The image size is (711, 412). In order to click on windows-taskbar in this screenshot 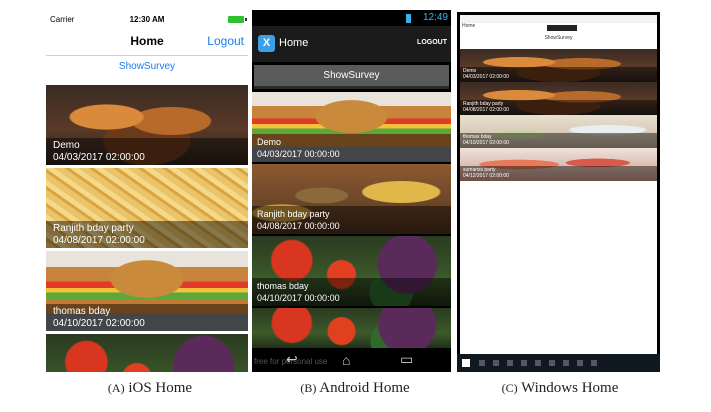, I will do `click(558, 363)`.